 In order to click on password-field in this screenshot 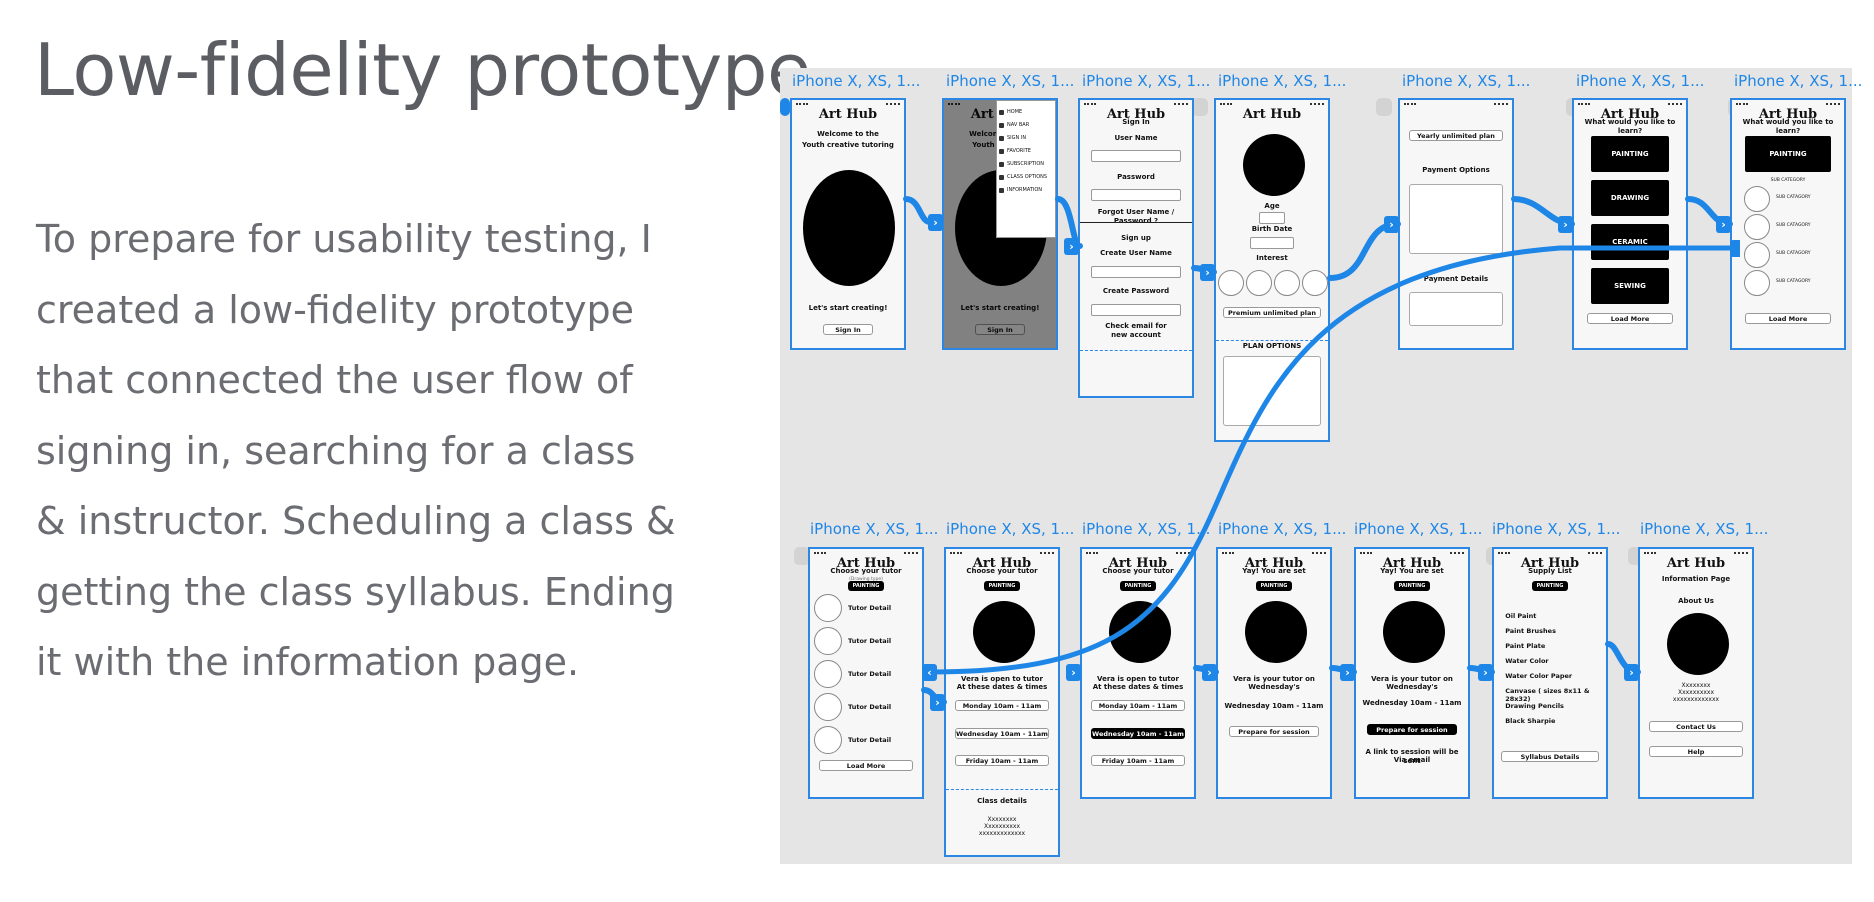, I will do `click(1136, 195)`.